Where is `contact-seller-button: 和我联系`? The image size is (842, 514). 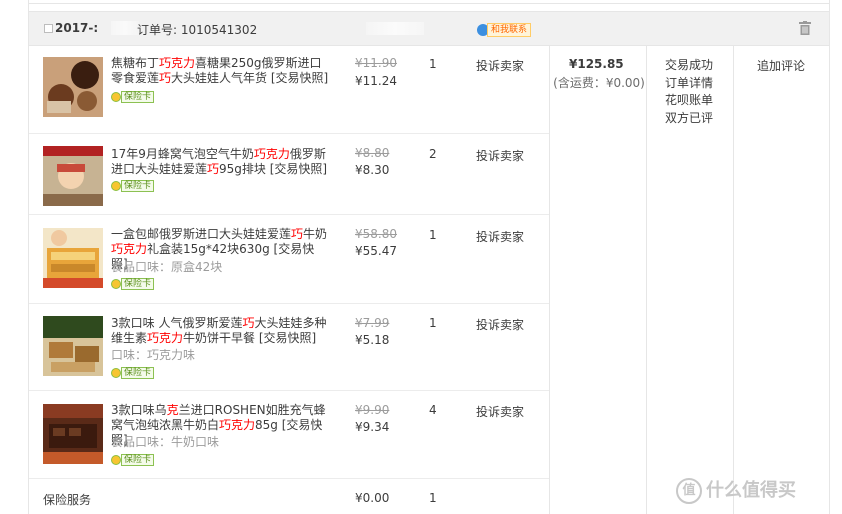 contact-seller-button: 和我联系 is located at coordinates (504, 29).